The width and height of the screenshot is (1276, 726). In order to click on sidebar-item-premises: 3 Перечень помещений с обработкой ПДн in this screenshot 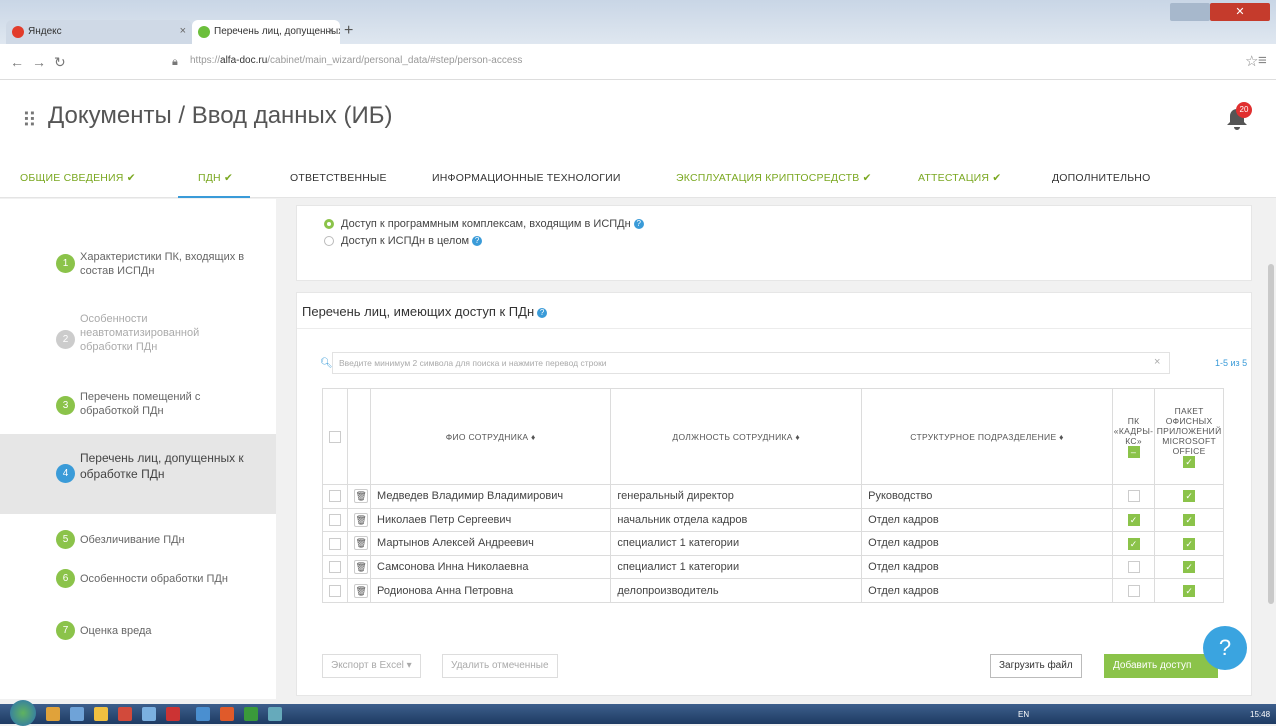, I will do `click(138, 408)`.